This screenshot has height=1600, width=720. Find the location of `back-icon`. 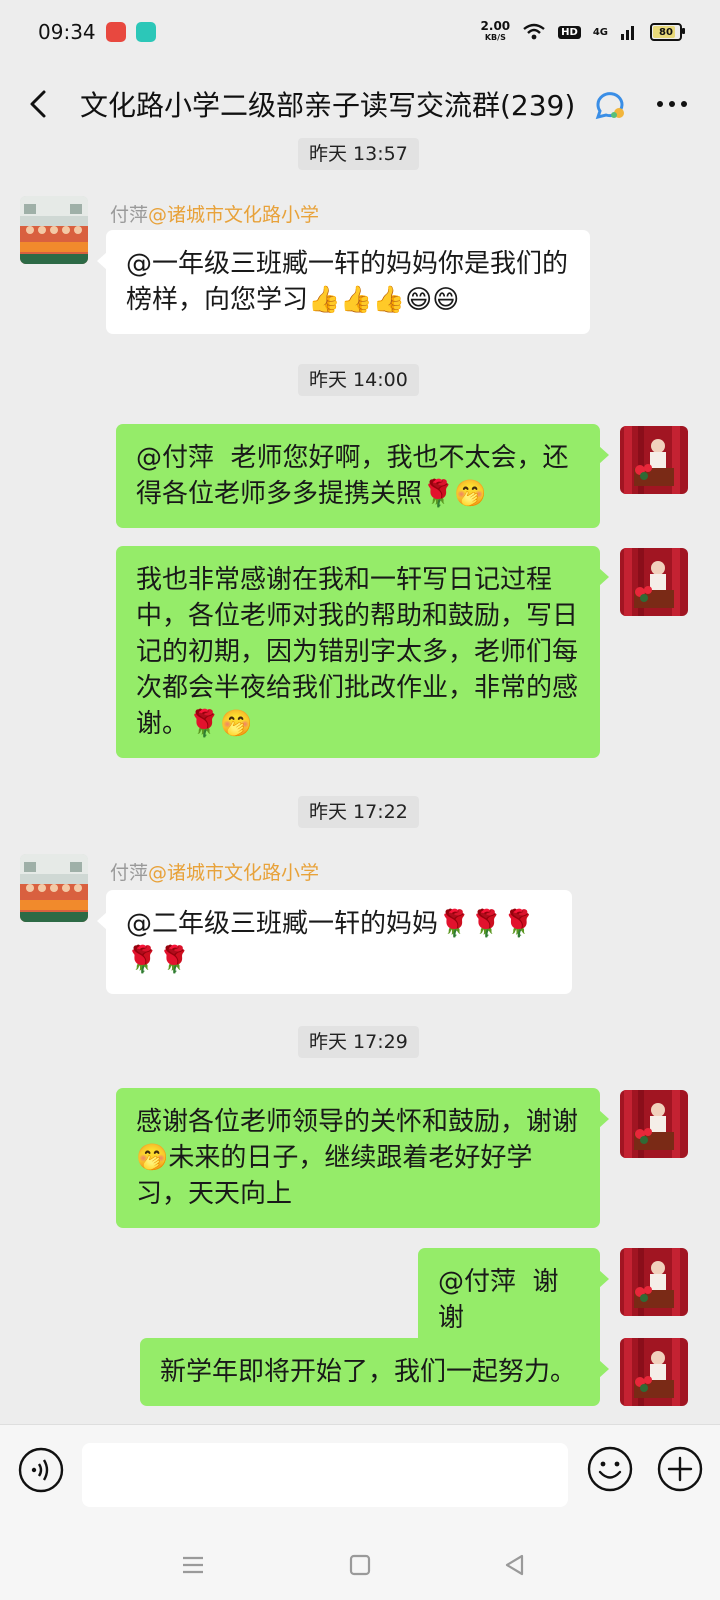

back-icon is located at coordinates (40, 104).